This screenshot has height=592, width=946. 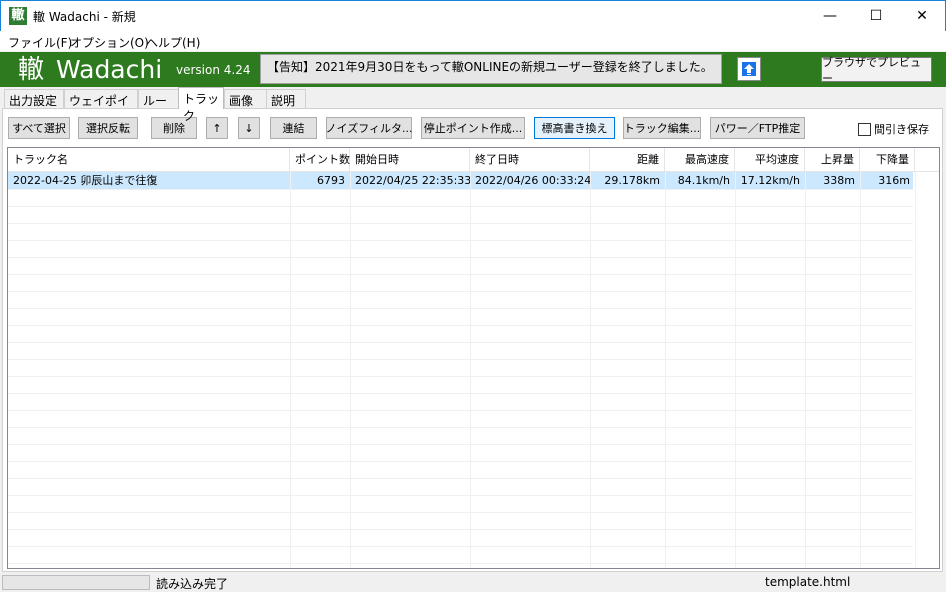 I want to click on column-header-name: トラック名, so click(x=149, y=160).